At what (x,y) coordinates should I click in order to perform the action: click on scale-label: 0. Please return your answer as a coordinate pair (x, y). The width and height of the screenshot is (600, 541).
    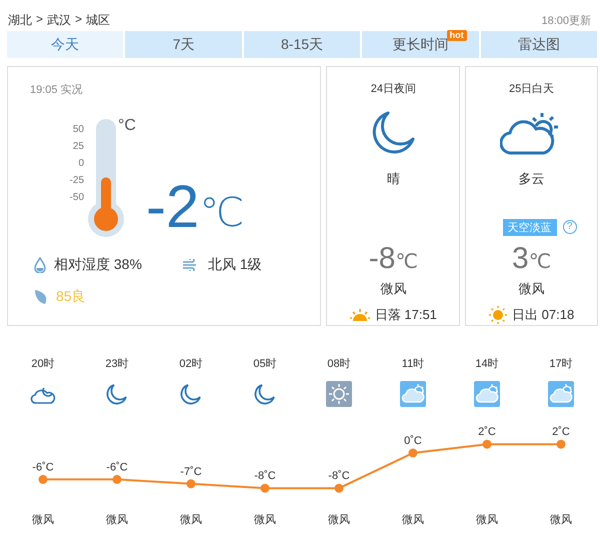
    Looking at the image, I should click on (81, 164).